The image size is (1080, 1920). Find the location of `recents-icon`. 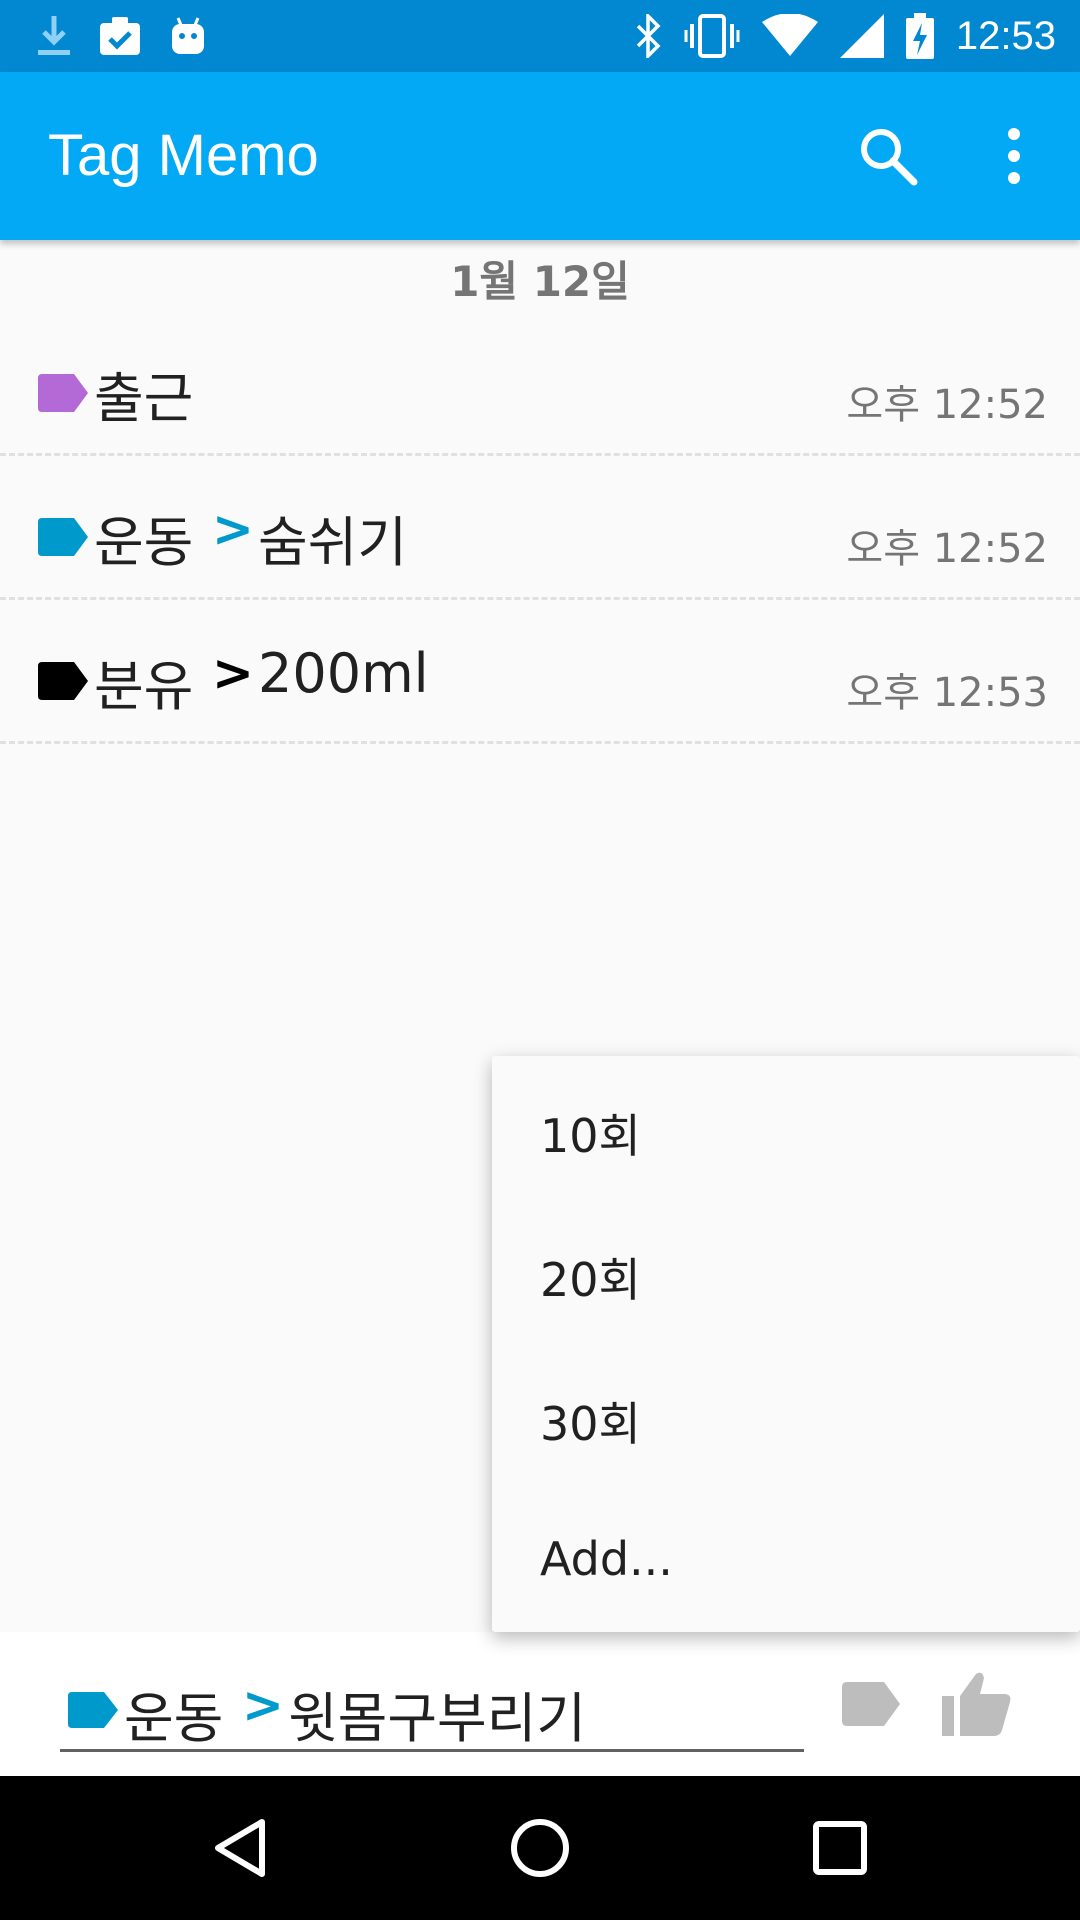

recents-icon is located at coordinates (840, 1848).